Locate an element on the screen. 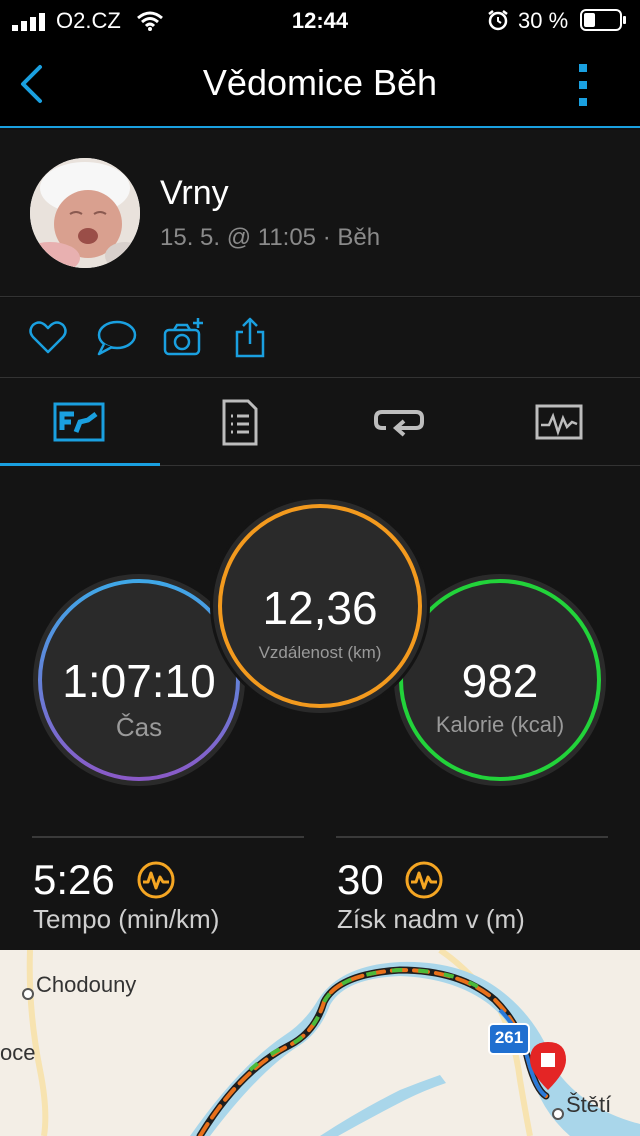  vertical-dots-icon is located at coordinates (583, 85).